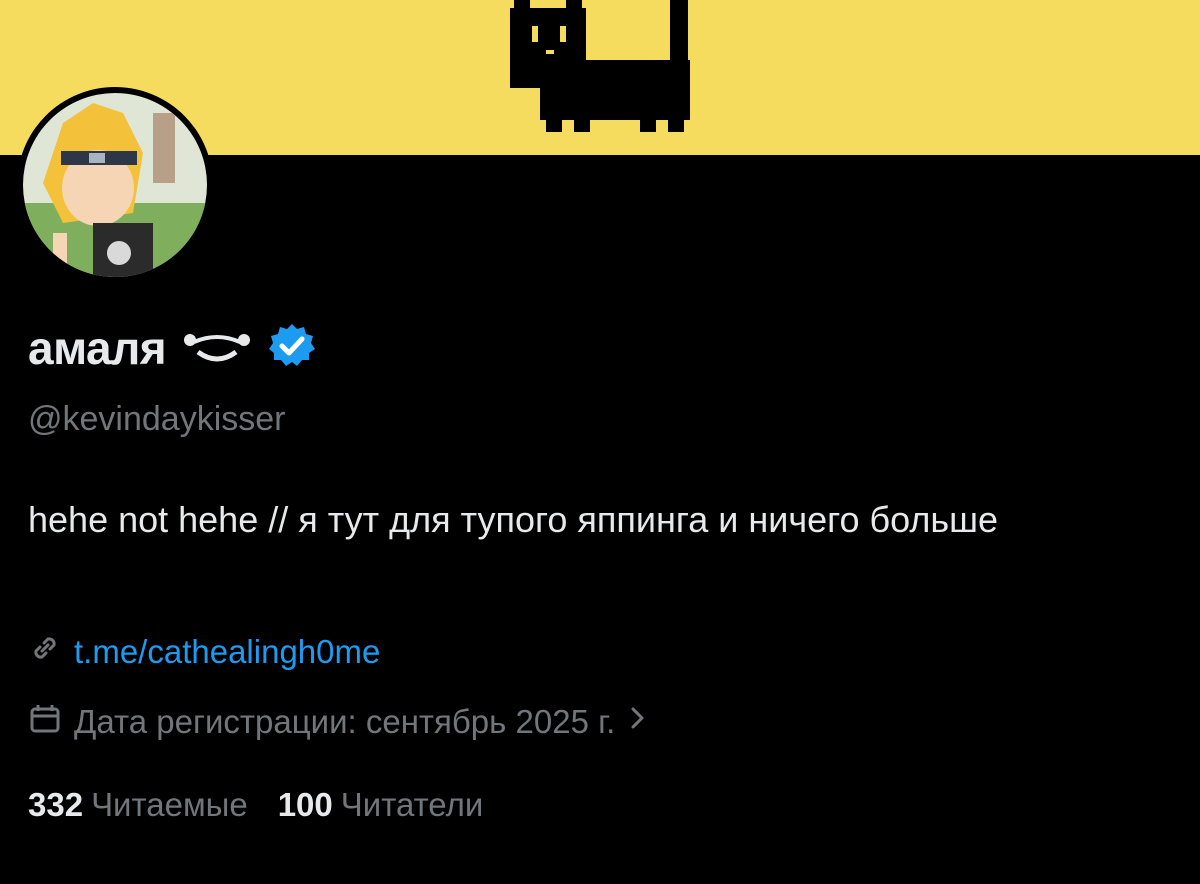  Describe the element at coordinates (172, 348) in the screenshot. I see `profile-name-row: амаля` at that location.